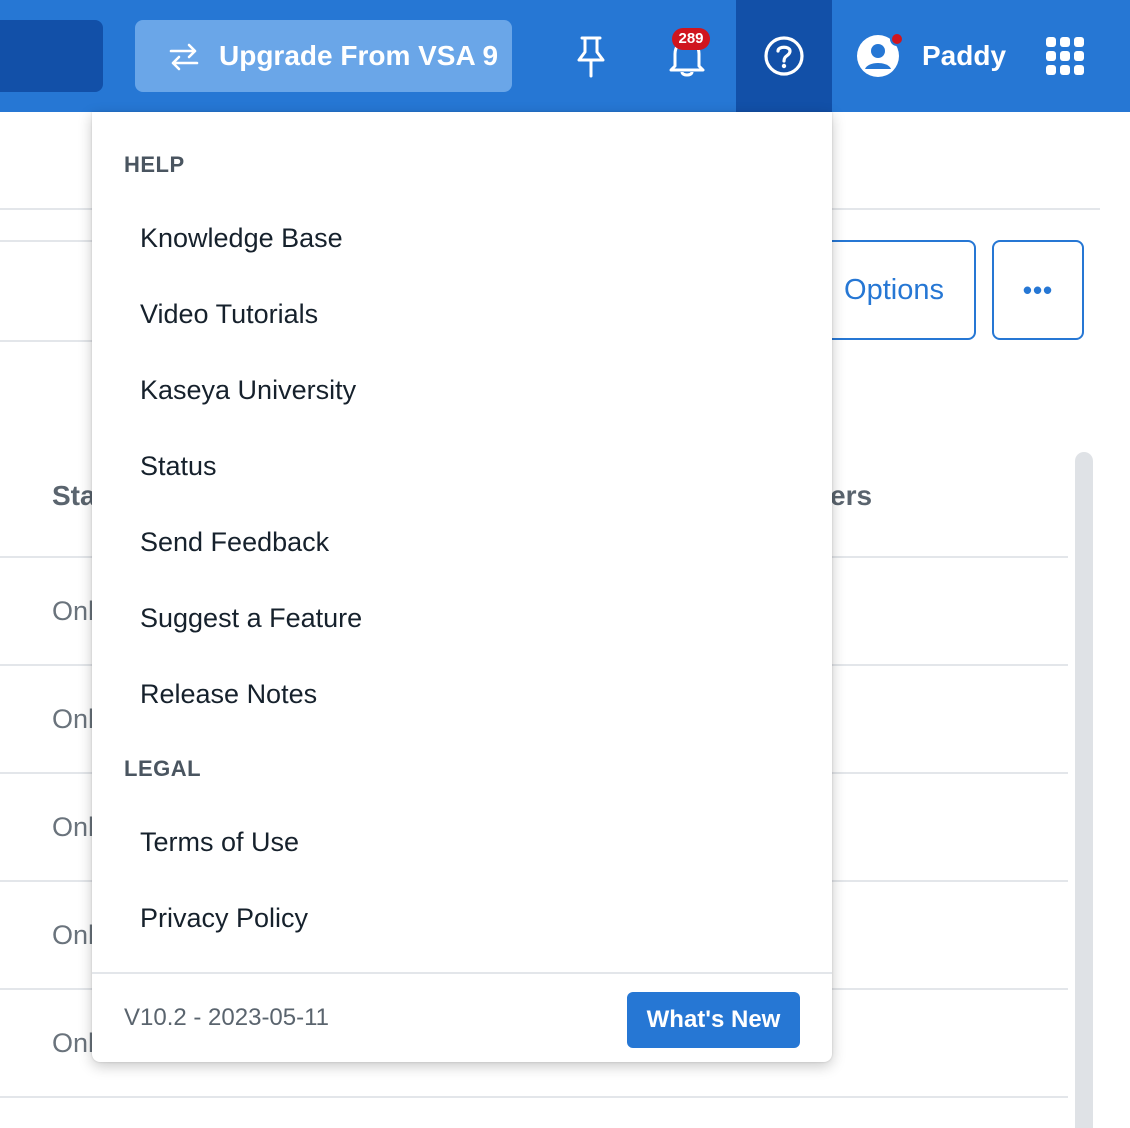  I want to click on help-icon, so click(784, 56).